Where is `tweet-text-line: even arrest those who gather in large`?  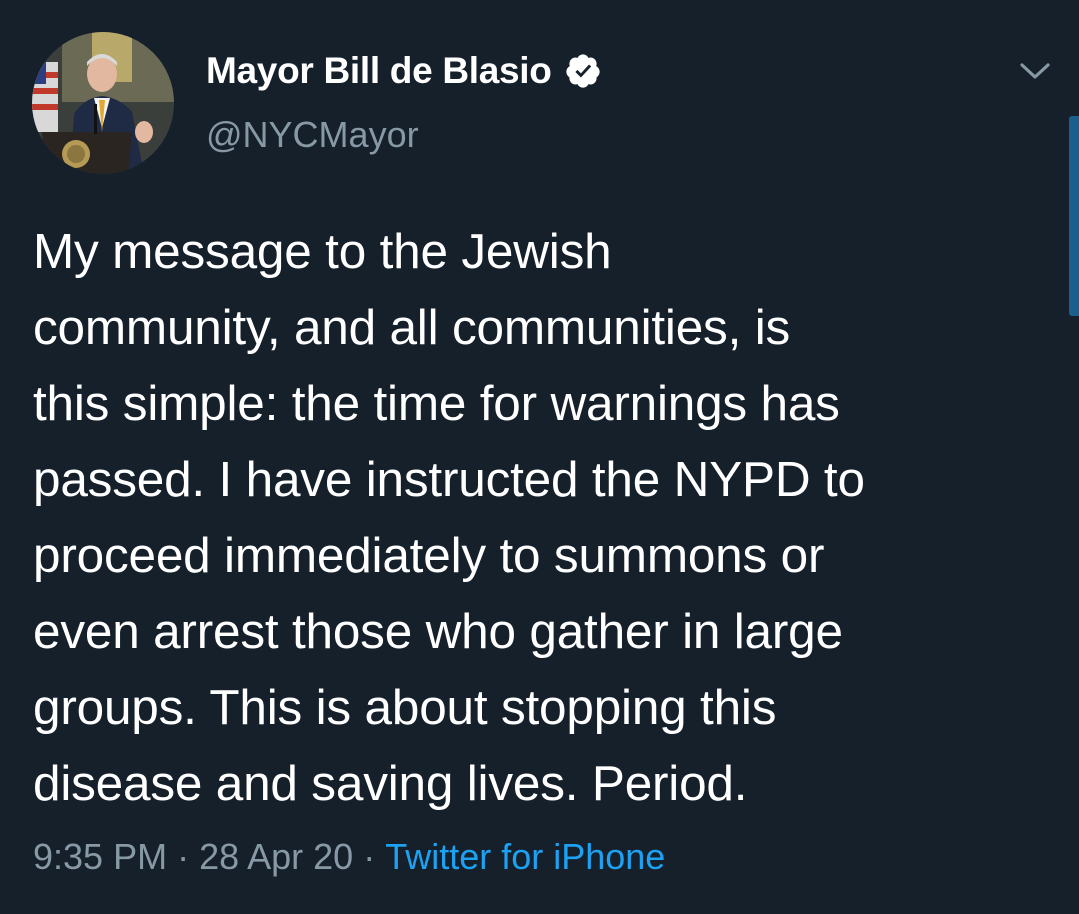 tweet-text-line: even arrest those who gather in large is located at coordinates (438, 631).